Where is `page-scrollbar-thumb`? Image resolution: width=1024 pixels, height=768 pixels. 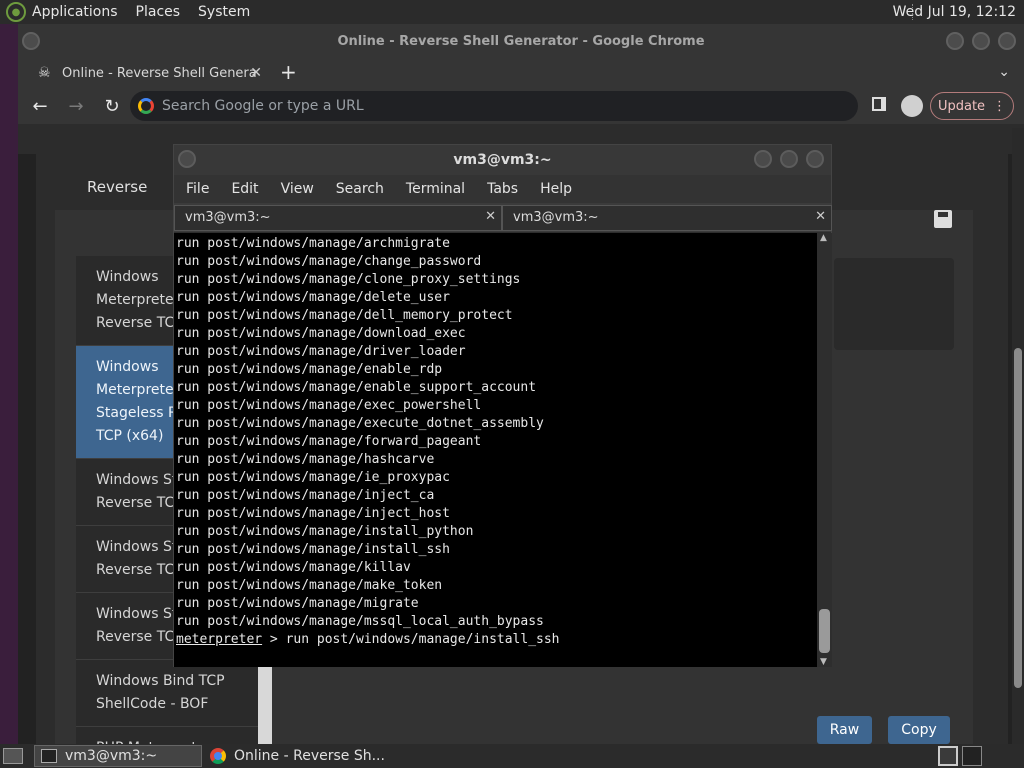
page-scrollbar-thumb is located at coordinates (1018, 518).